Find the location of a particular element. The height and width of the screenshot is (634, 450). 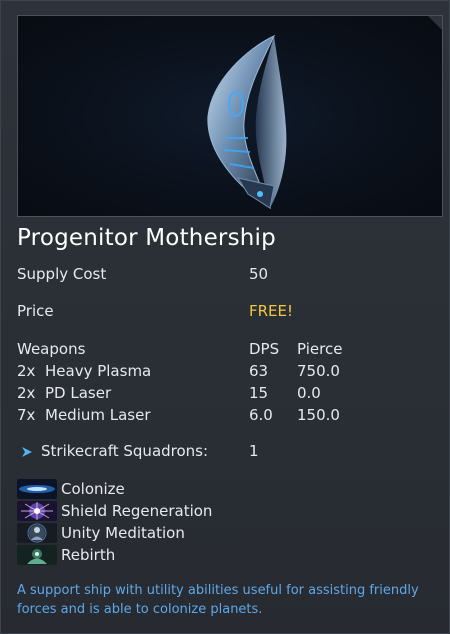

mothership-render-image is located at coordinates (247, 122).